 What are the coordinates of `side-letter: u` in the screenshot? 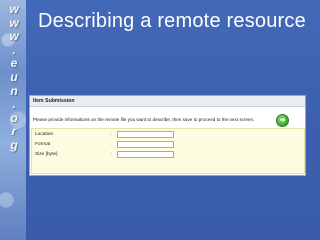 It's located at (14, 76).